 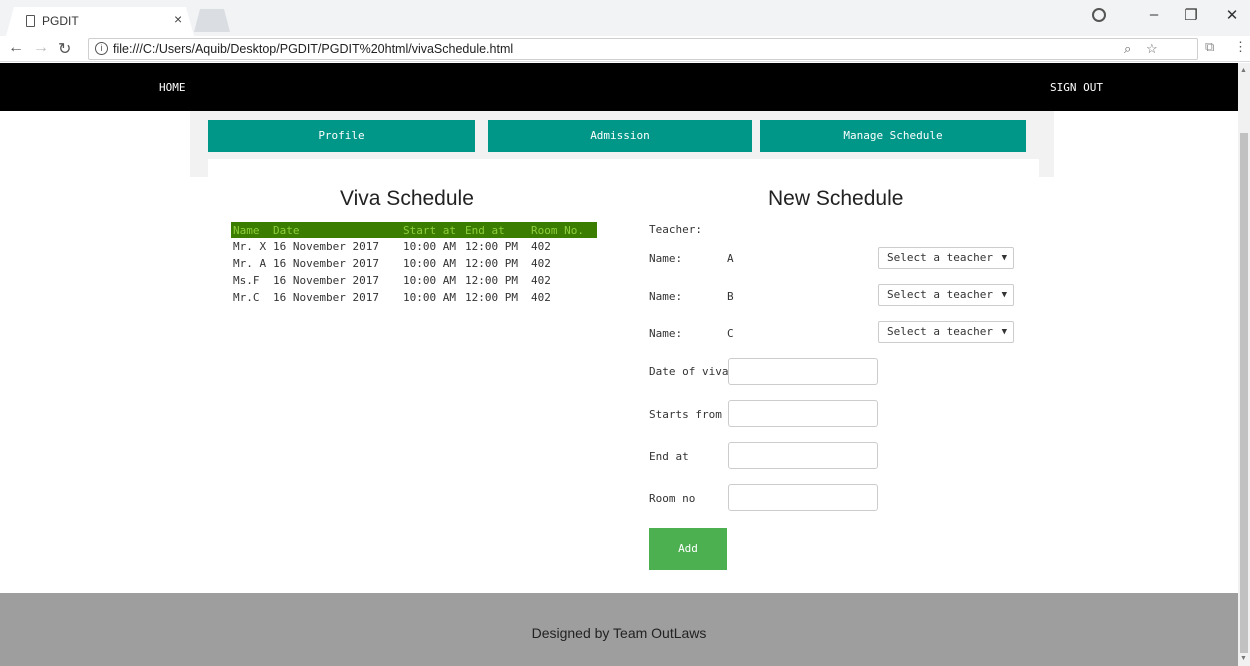 I want to click on footer: Designed by Team OutLaws, so click(x=619, y=629).